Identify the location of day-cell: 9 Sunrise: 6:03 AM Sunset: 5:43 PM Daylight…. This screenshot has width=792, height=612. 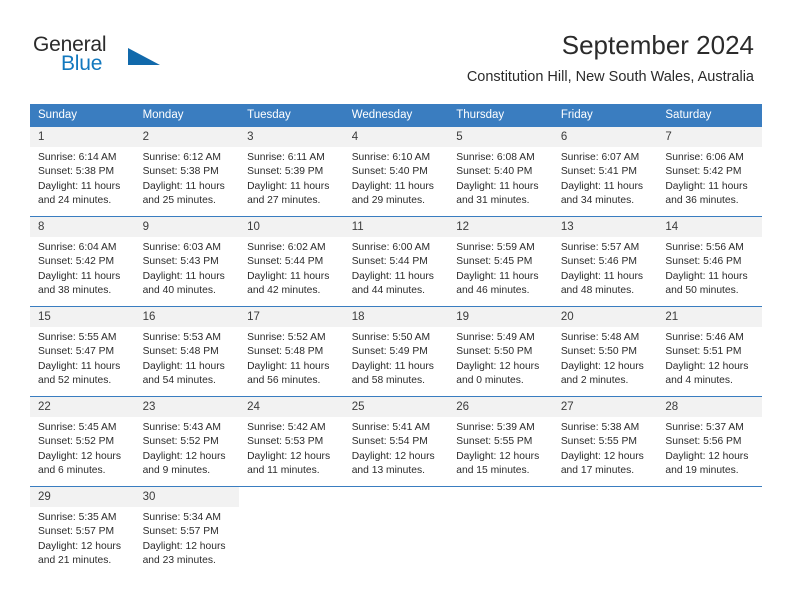
(187, 261).